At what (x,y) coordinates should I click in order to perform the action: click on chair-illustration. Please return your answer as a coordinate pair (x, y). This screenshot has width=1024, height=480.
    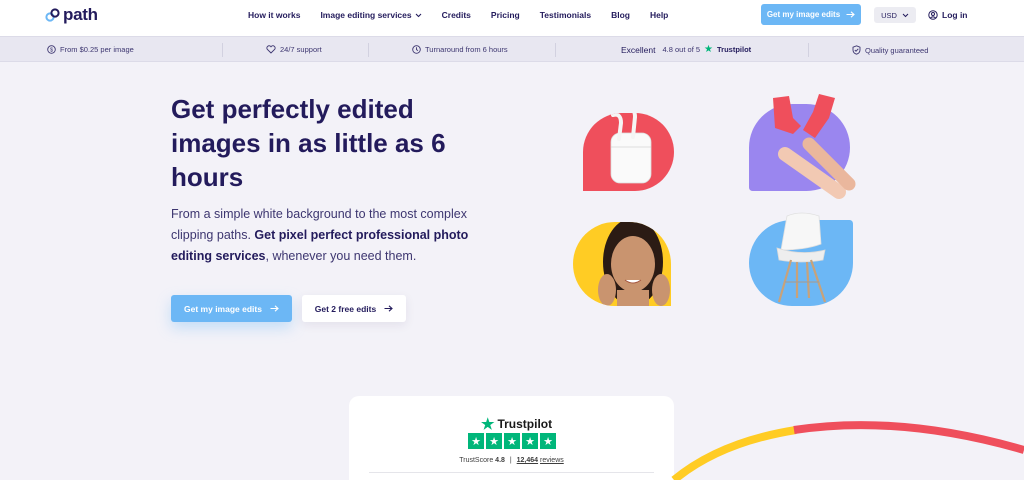
    Looking at the image, I should click on (801, 257).